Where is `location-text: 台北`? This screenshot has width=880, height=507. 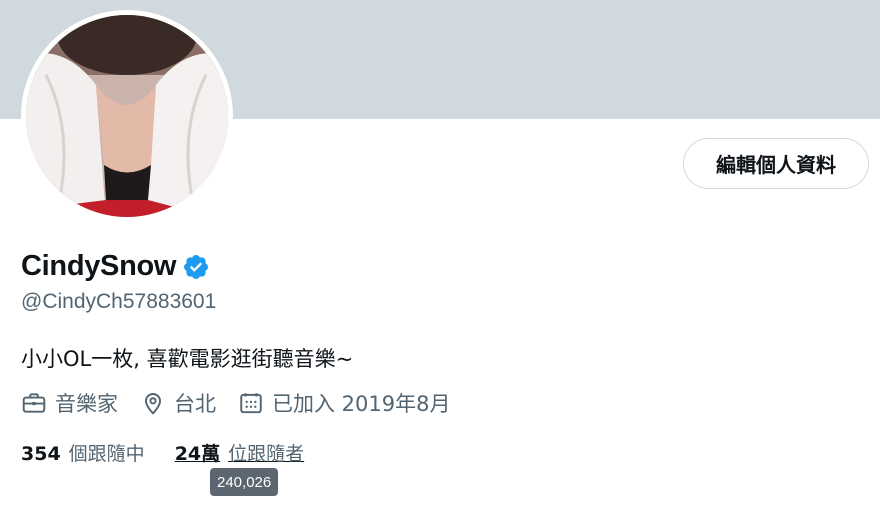 location-text: 台北 is located at coordinates (195, 404).